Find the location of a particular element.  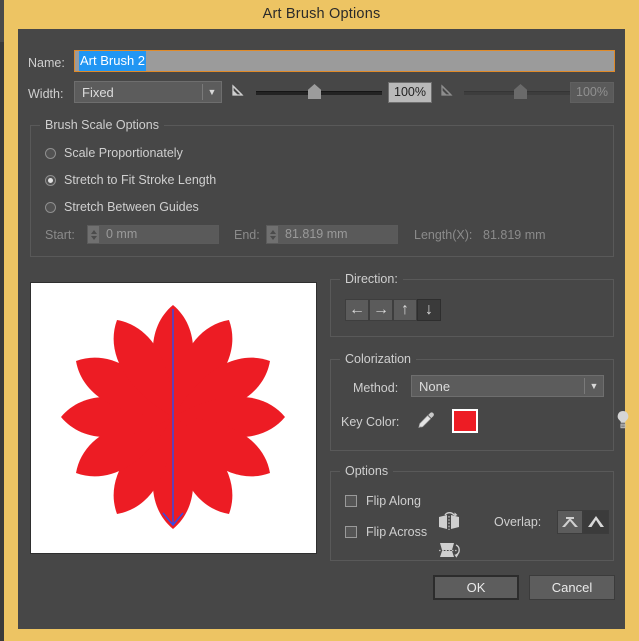

start-value: 0 mm is located at coordinates (159, 234).